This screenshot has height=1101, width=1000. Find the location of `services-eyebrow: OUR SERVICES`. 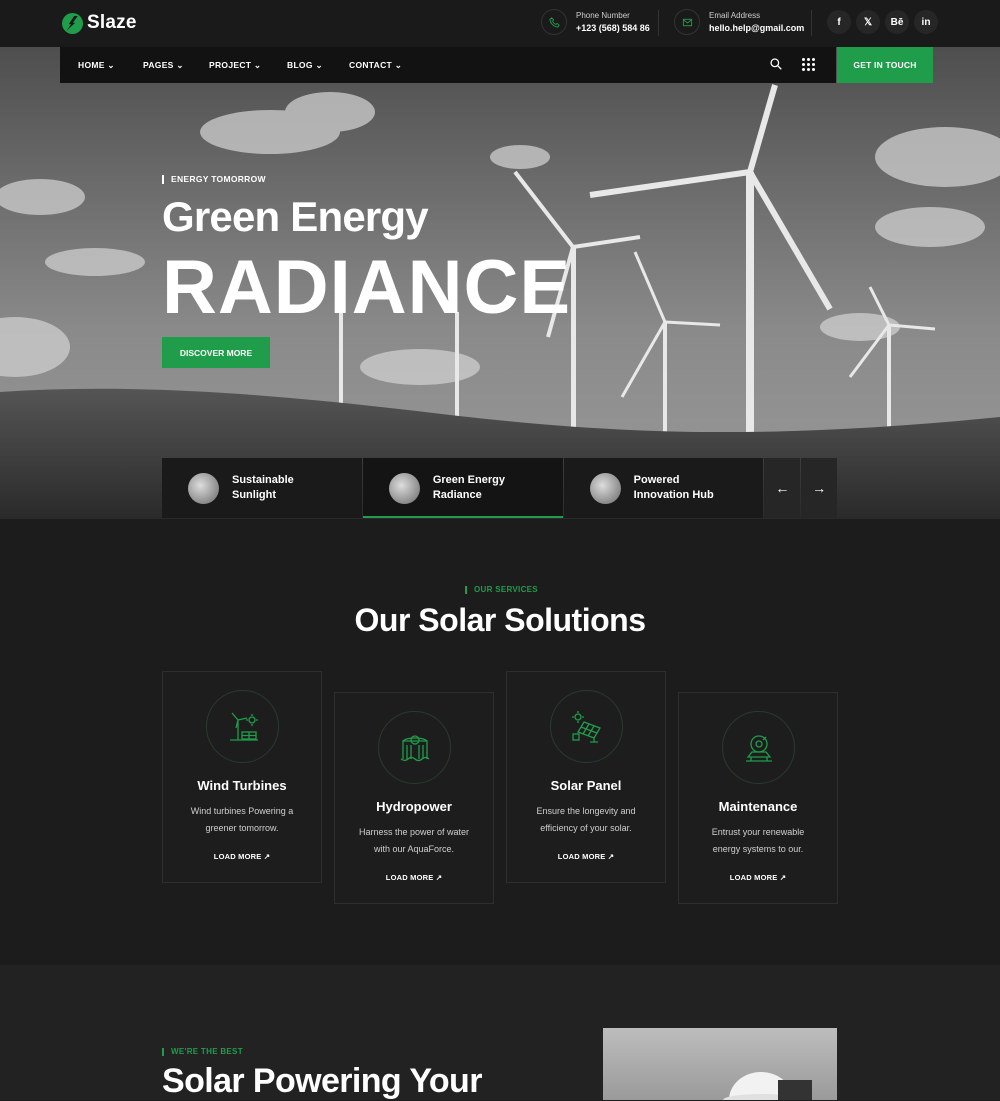

services-eyebrow: OUR SERVICES is located at coordinates (501, 590).